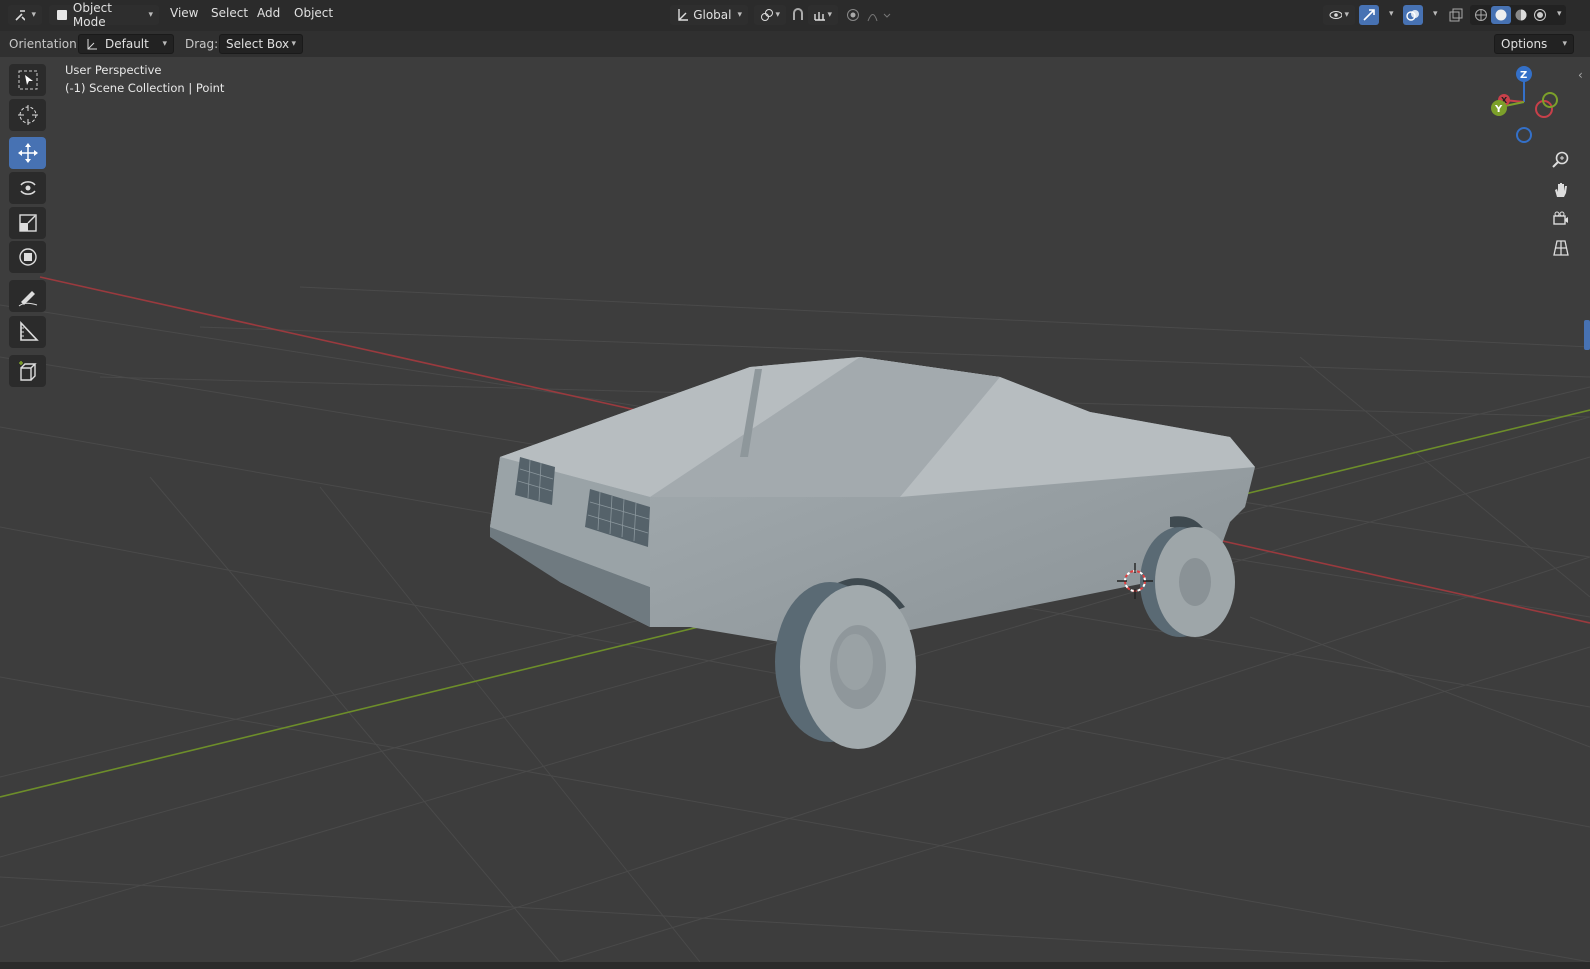  I want to click on sidebar-toggle-icon: ‹, so click(1580, 75).